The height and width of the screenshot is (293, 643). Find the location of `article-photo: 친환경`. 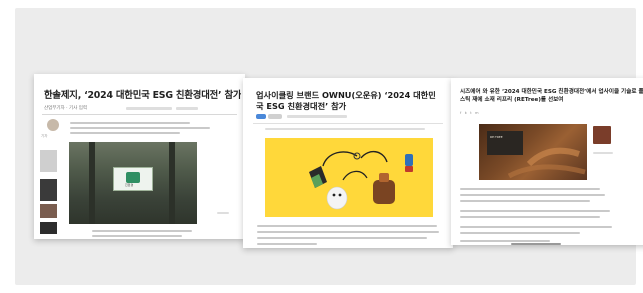

article-photo: 친환경 is located at coordinates (133, 183).